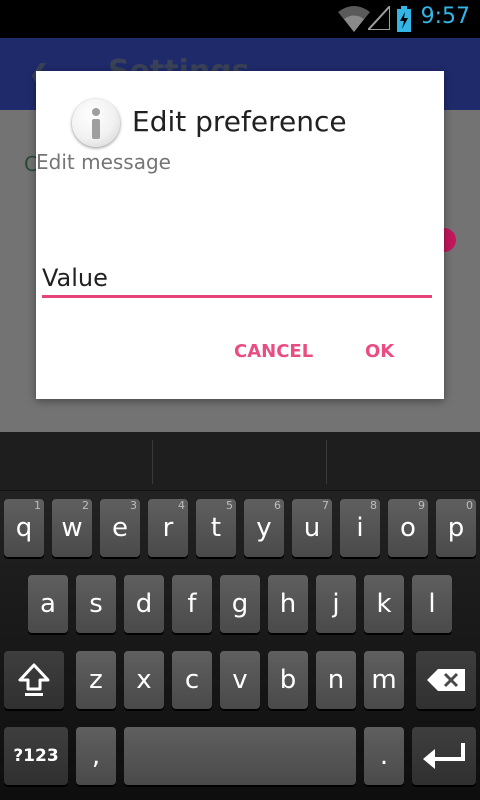 Image resolution: width=480 pixels, height=800 pixels. I want to click on symbols-key: ?123, so click(36, 756).